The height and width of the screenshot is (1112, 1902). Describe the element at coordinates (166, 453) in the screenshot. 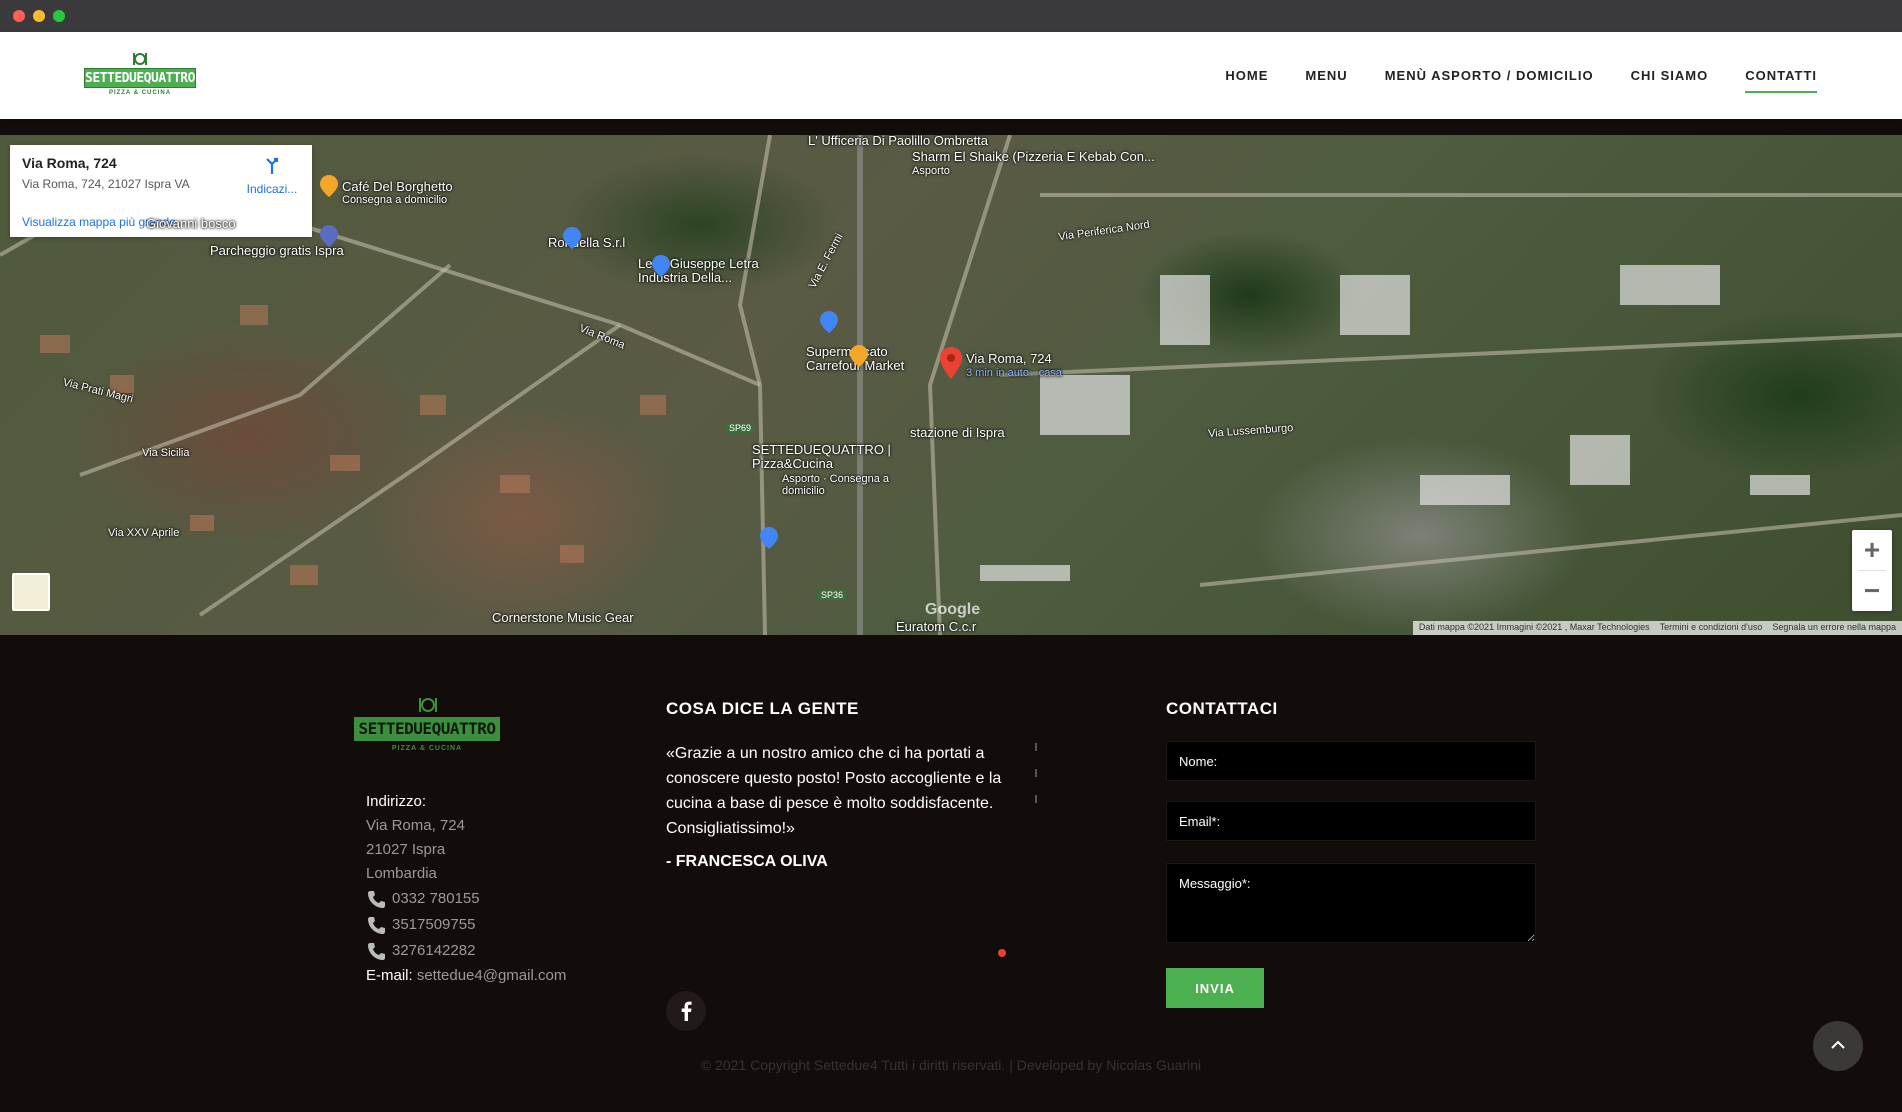

I see `map-label: Via Sicilia` at that location.